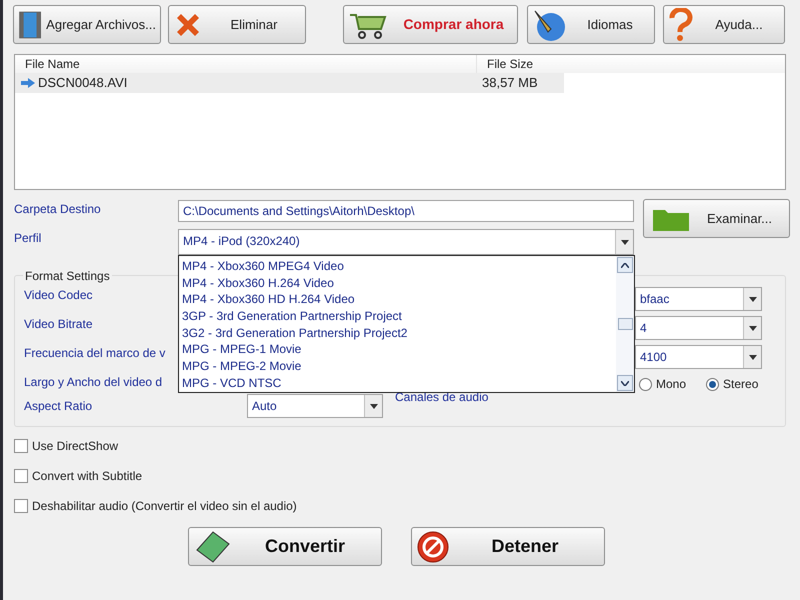 The height and width of the screenshot is (600, 800). Describe the element at coordinates (397, 383) in the screenshot. I see `profile-option: MPG - VCD NTSC` at that location.